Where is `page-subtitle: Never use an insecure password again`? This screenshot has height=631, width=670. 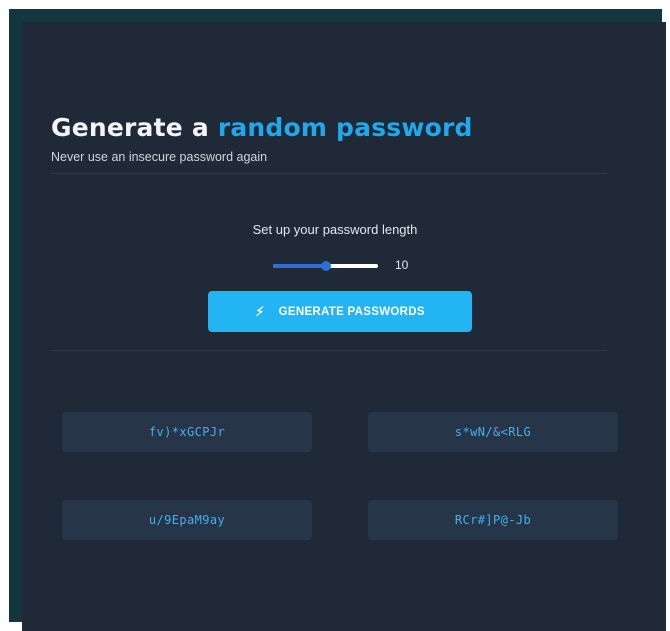
page-subtitle: Never use an insecure password again is located at coordinates (159, 157).